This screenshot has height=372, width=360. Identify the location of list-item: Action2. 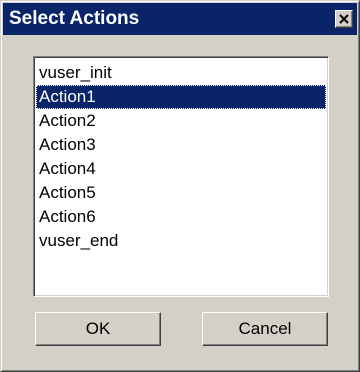
(181, 121).